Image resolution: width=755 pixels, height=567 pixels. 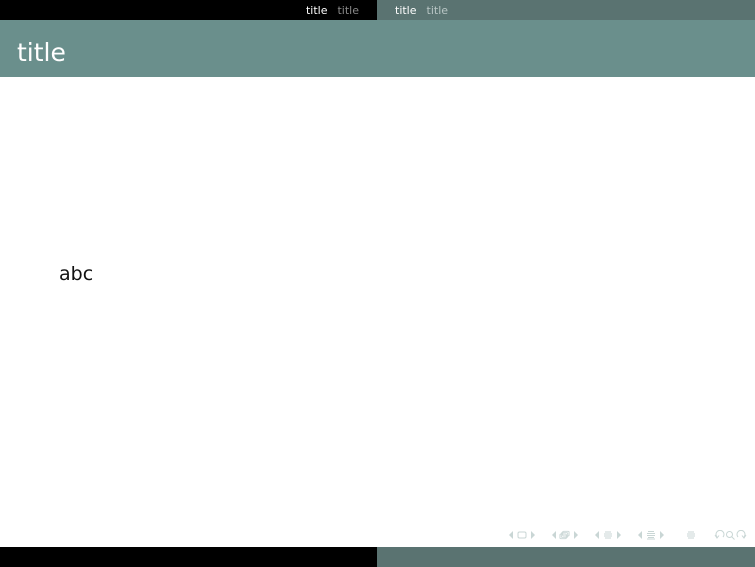 What do you see at coordinates (719, 535) in the screenshot?
I see `back-icon` at bounding box center [719, 535].